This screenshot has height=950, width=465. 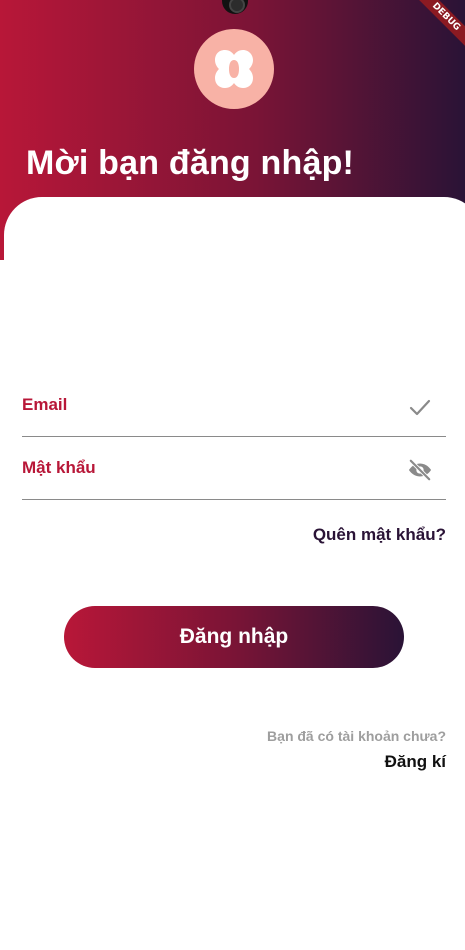 What do you see at coordinates (234, 468) in the screenshot?
I see `password-field: Mật khẩu` at bounding box center [234, 468].